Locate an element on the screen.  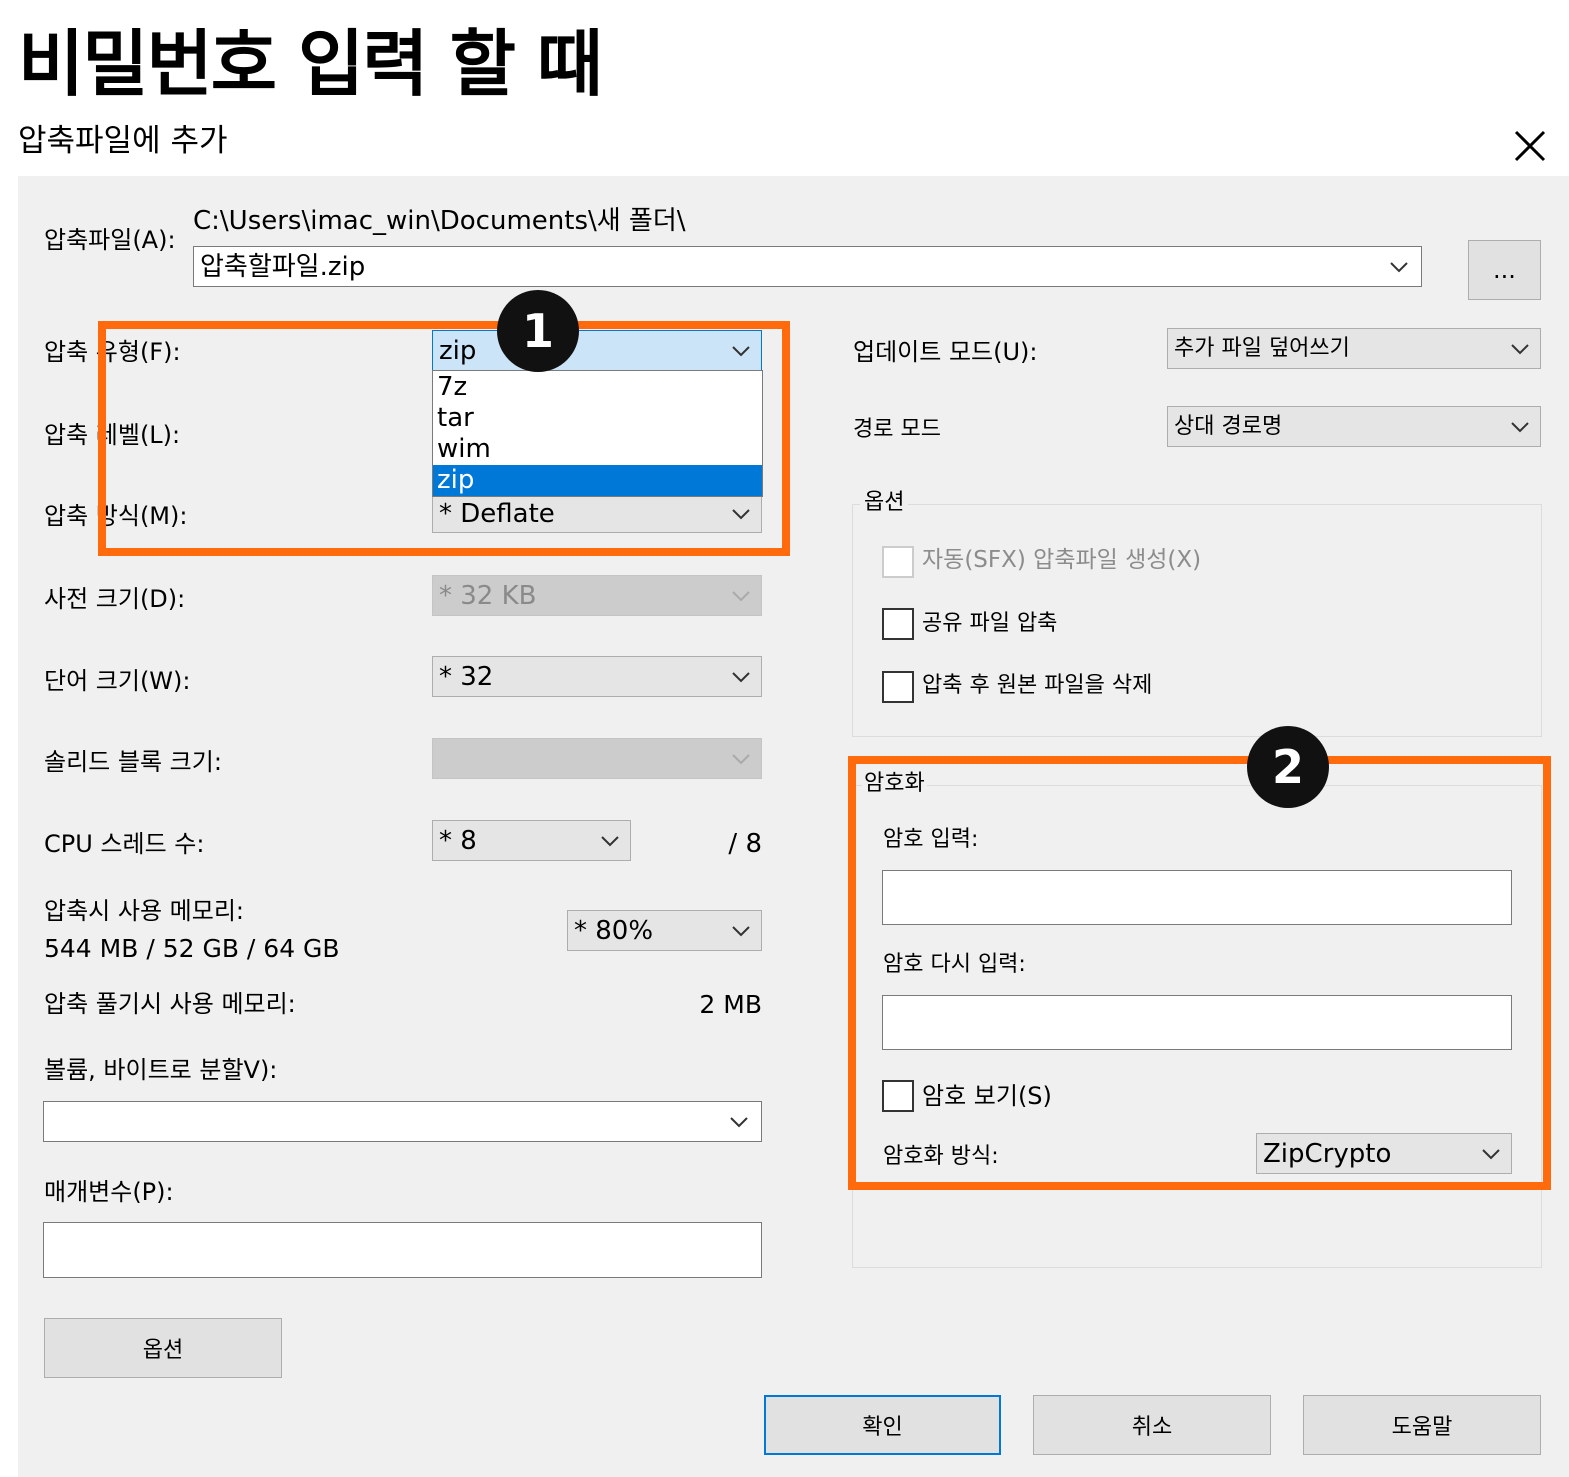
memory-value: 544 MB / 52 GB / 64 GB is located at coordinates (192, 948).